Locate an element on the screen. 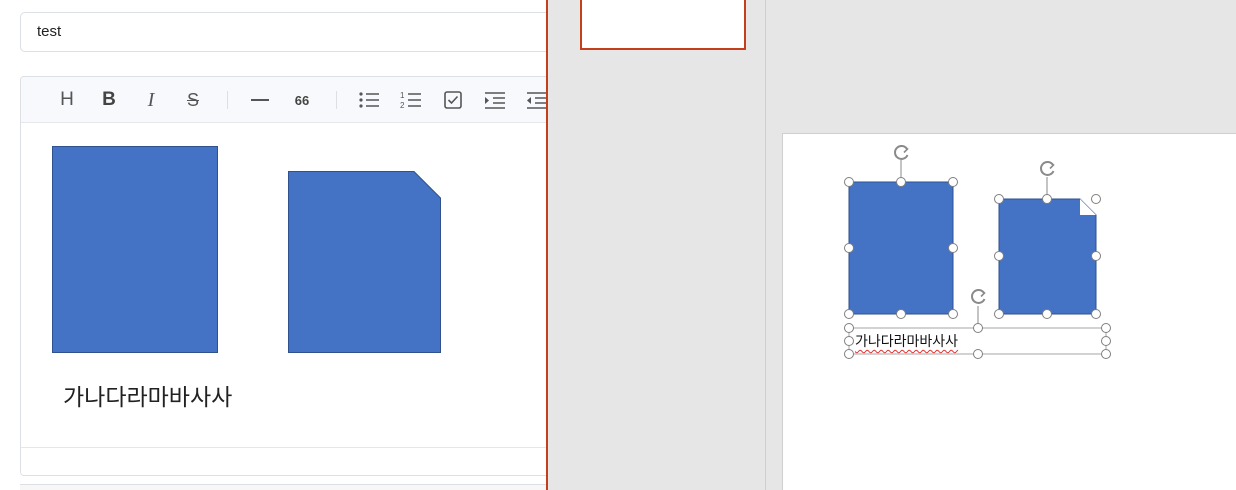  italic-button: I is located at coordinates (151, 100).